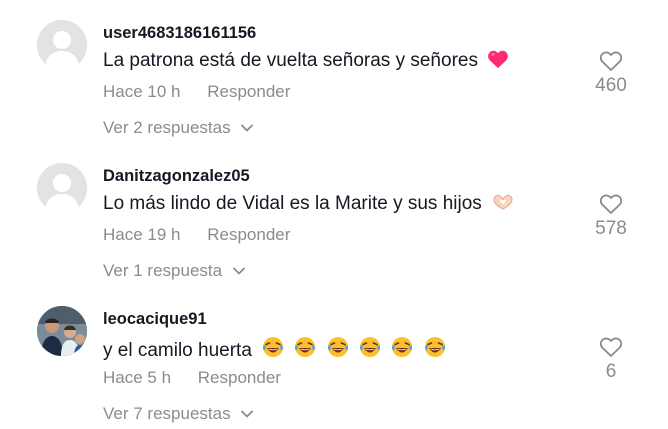 This screenshot has width=668, height=429. I want to click on pink-heart-icon, so click(498, 62).